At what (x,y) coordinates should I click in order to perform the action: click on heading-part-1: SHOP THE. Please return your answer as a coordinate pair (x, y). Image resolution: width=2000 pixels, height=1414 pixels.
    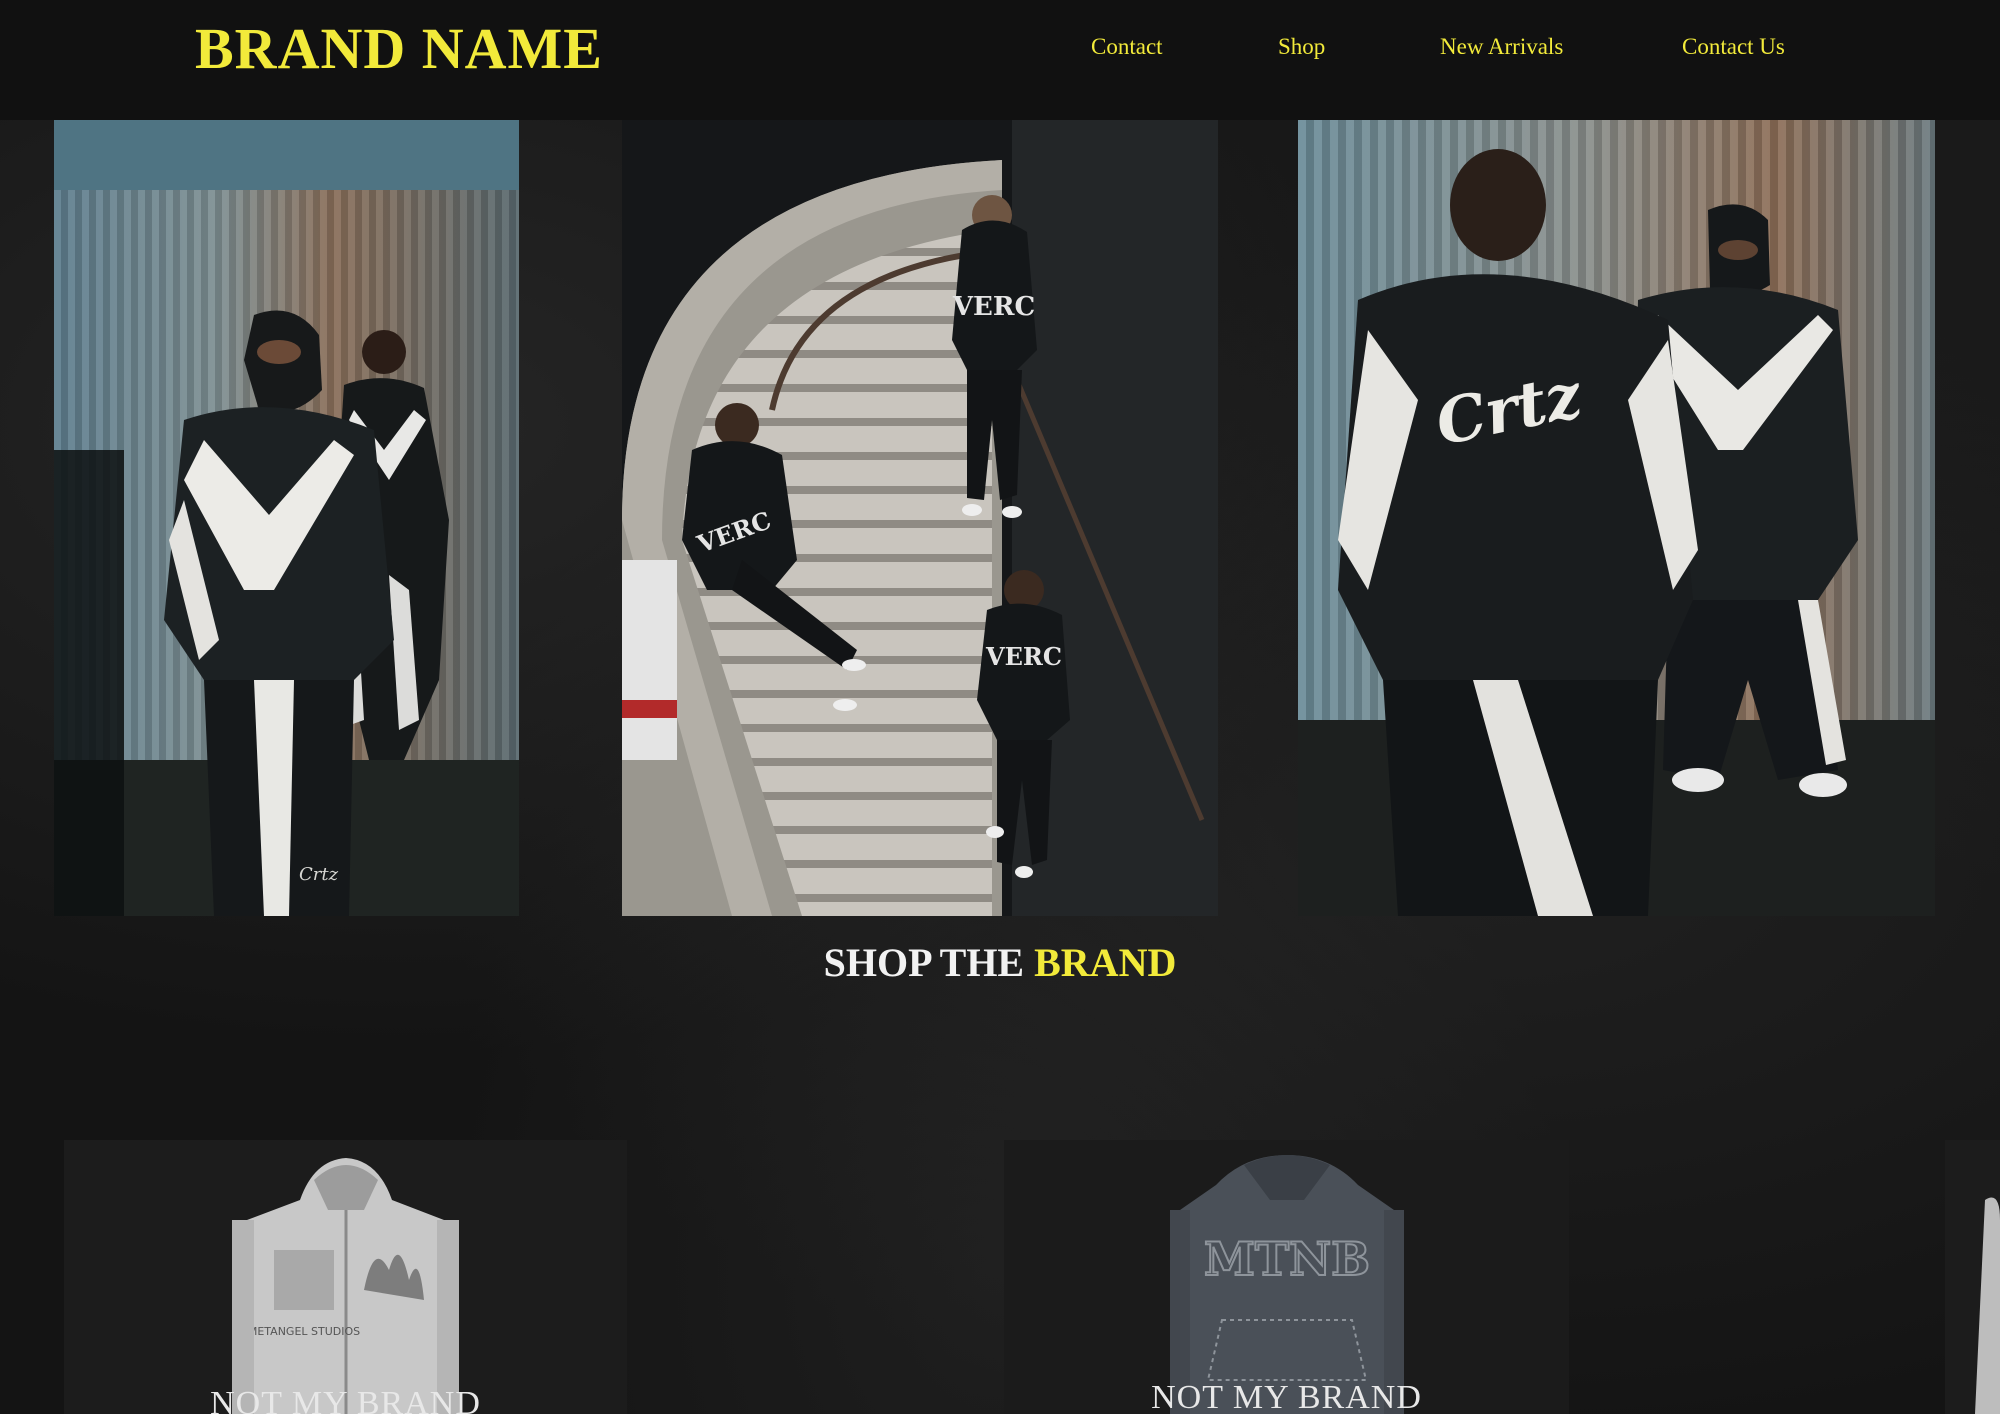
    Looking at the image, I should click on (924, 962).